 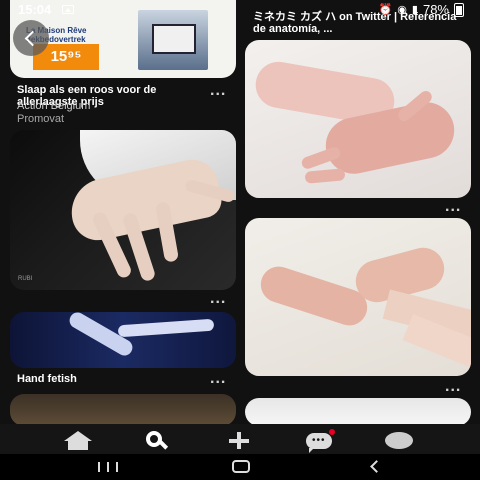 I want to click on image-watermark: RUBI, so click(x=25, y=279).